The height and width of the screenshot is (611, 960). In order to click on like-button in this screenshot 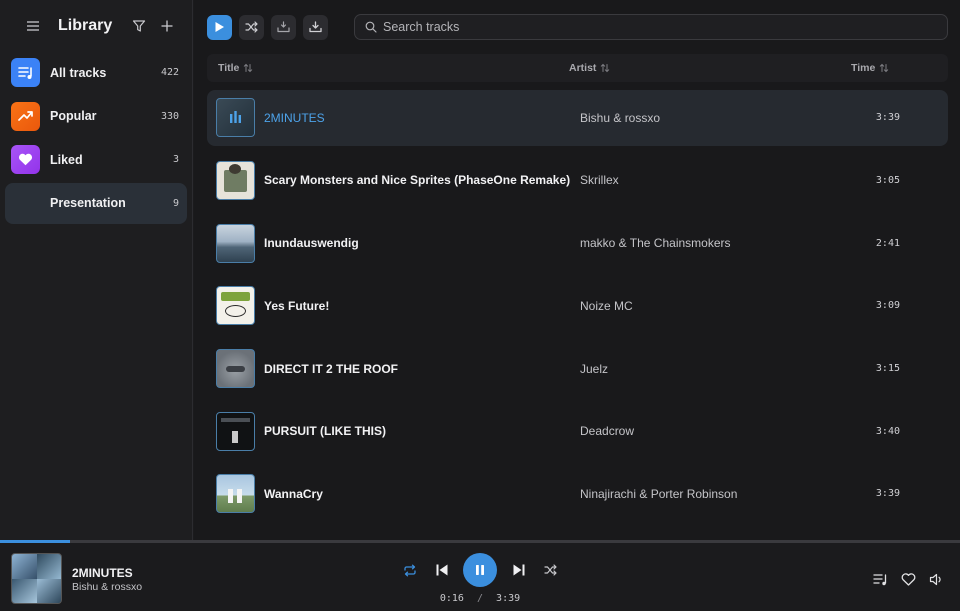, I will do `click(908, 579)`.